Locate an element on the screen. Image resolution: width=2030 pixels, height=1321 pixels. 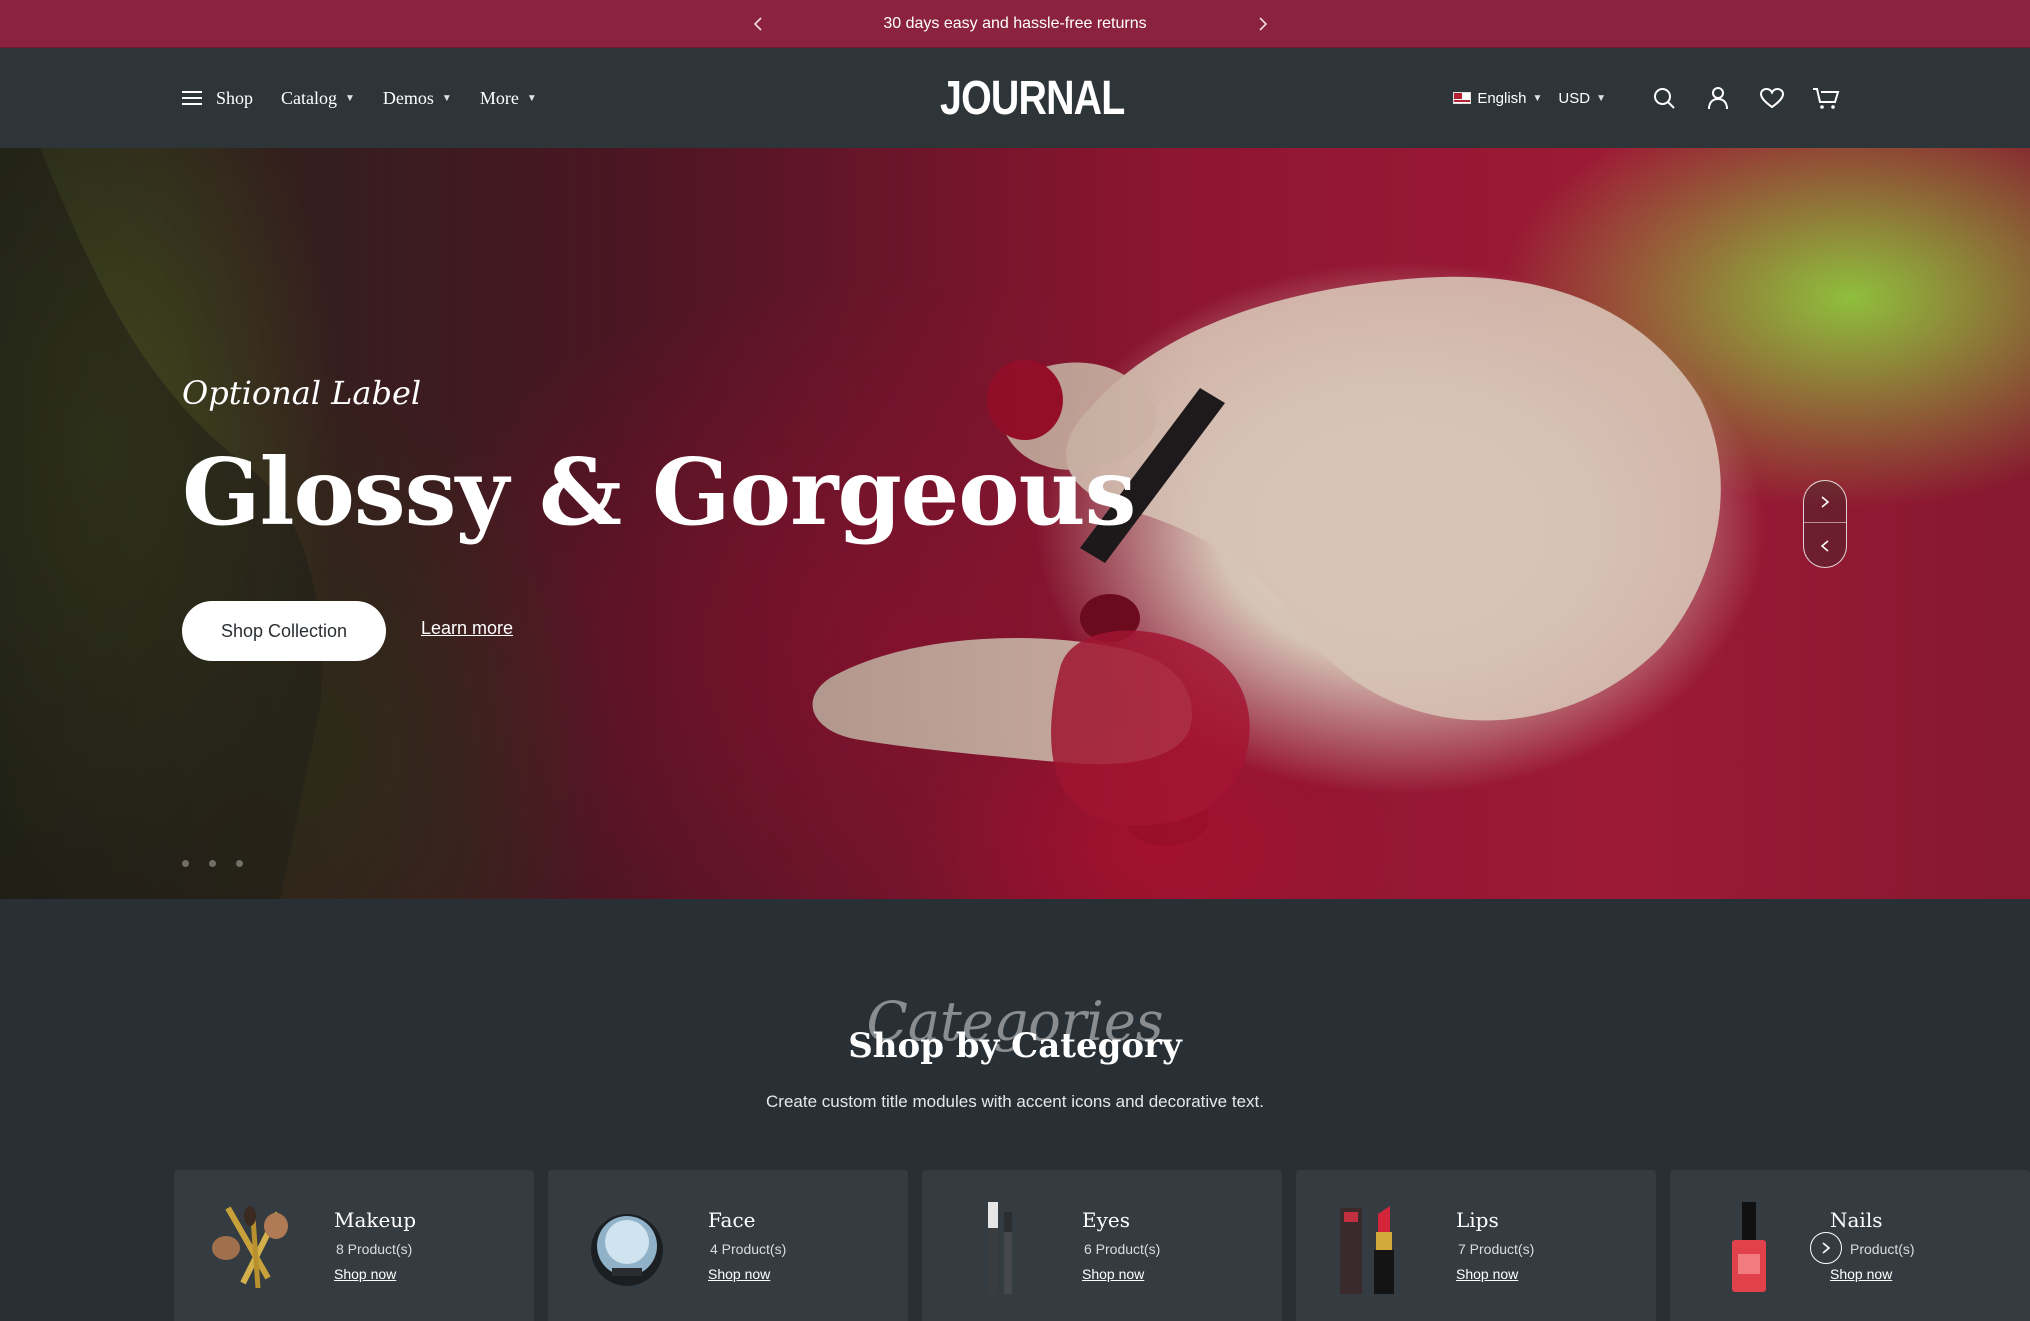
category-name: Face is located at coordinates (732, 1220).